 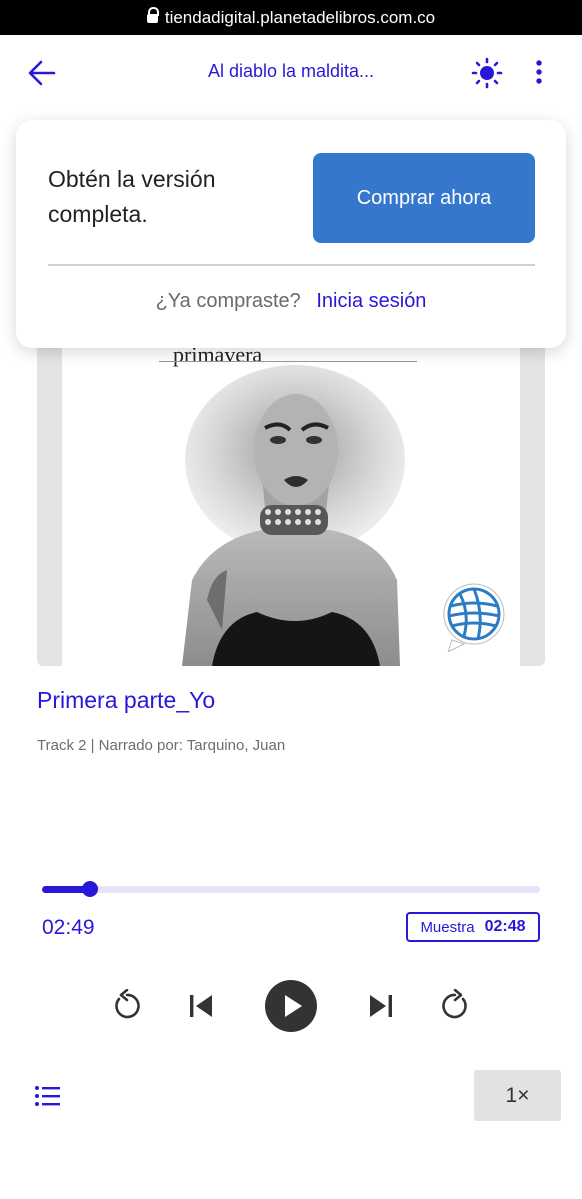 I want to click on buy-now-button: Comprar ahora, so click(x=424, y=198).